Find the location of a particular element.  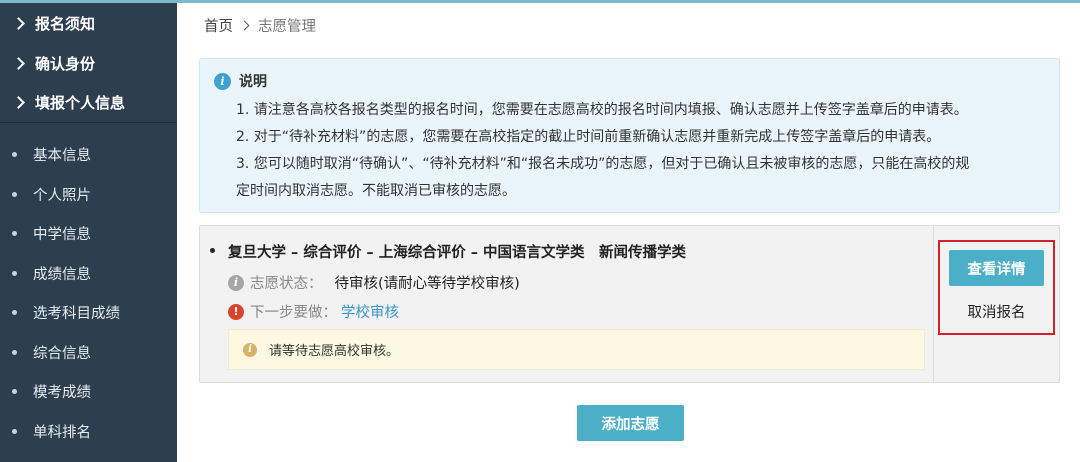

sidebar-section-registration-notice: 报名须知 is located at coordinates (88, 23).